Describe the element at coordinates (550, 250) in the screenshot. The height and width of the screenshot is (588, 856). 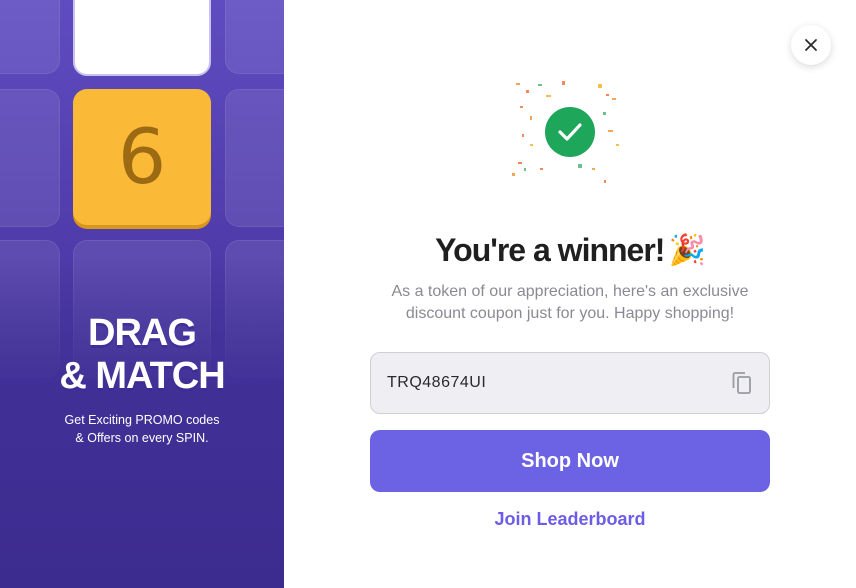
I see `heading-text: You're a winner!` at that location.